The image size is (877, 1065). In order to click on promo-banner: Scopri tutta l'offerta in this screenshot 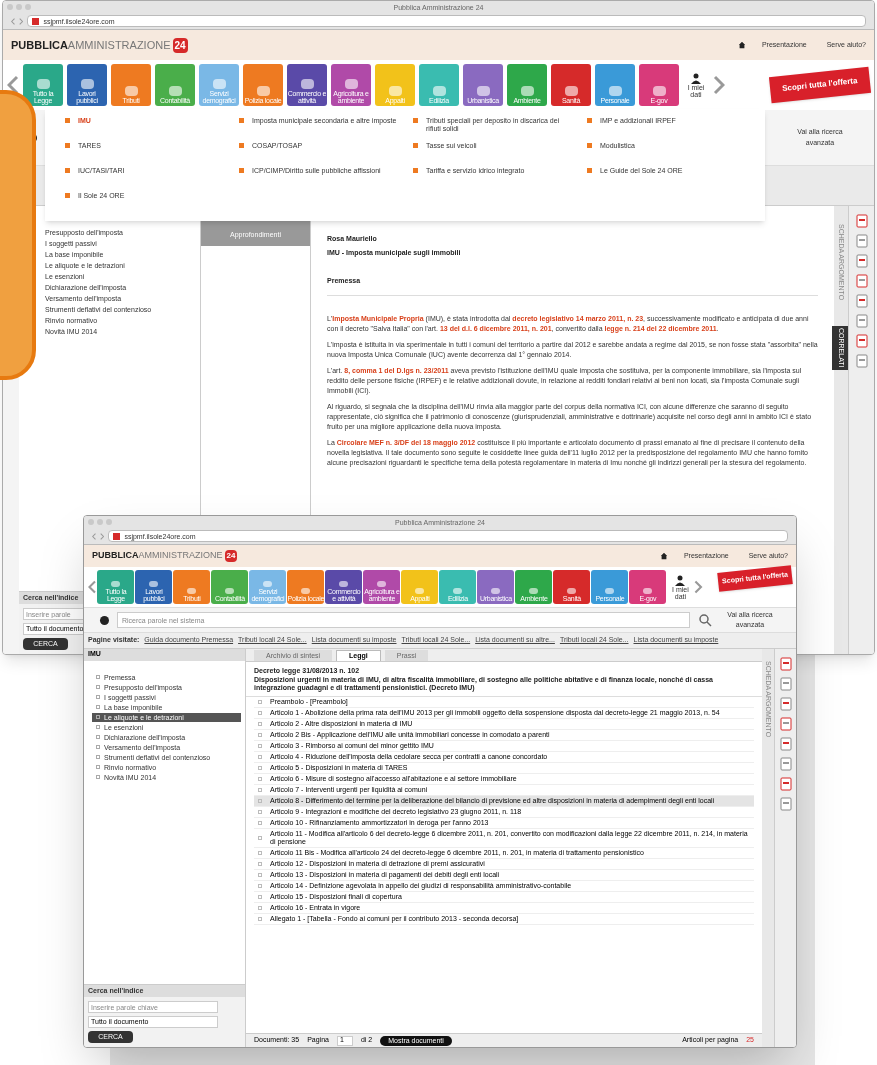, I will do `click(820, 85)`.